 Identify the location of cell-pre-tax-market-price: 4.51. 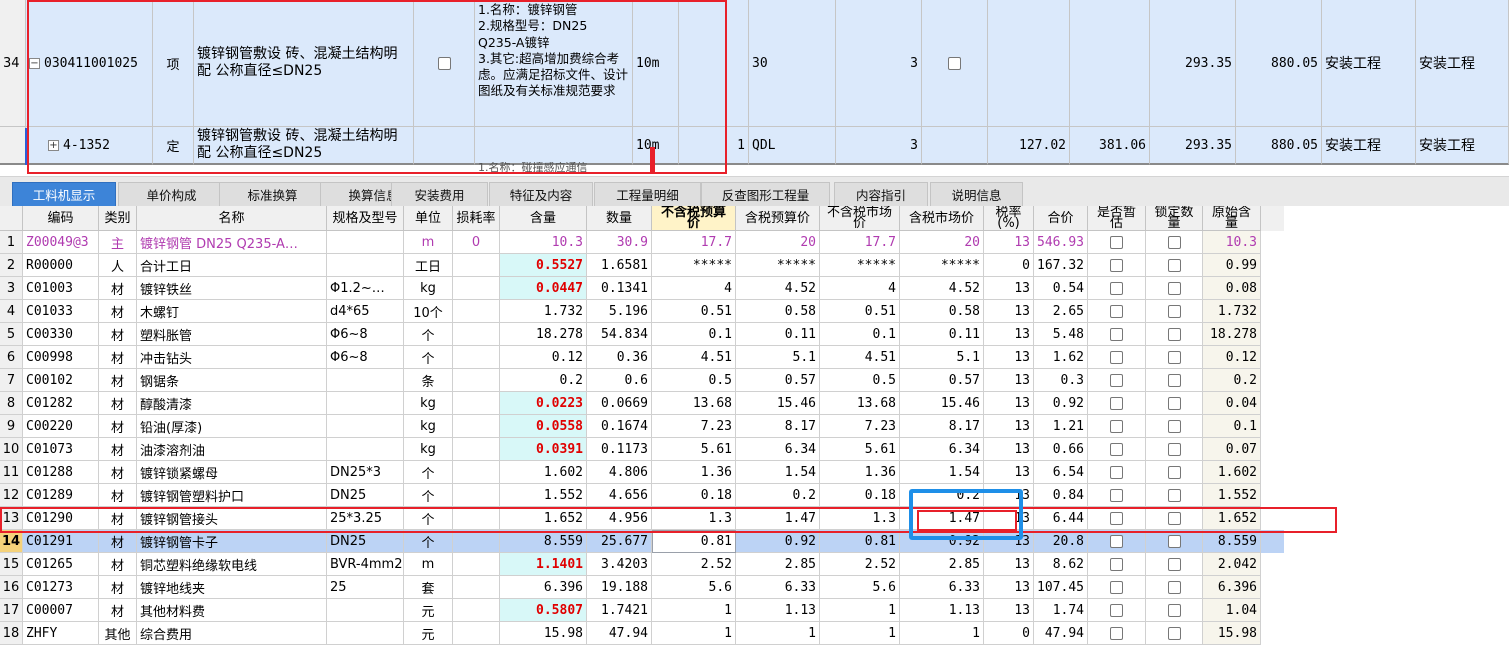
(860, 357).